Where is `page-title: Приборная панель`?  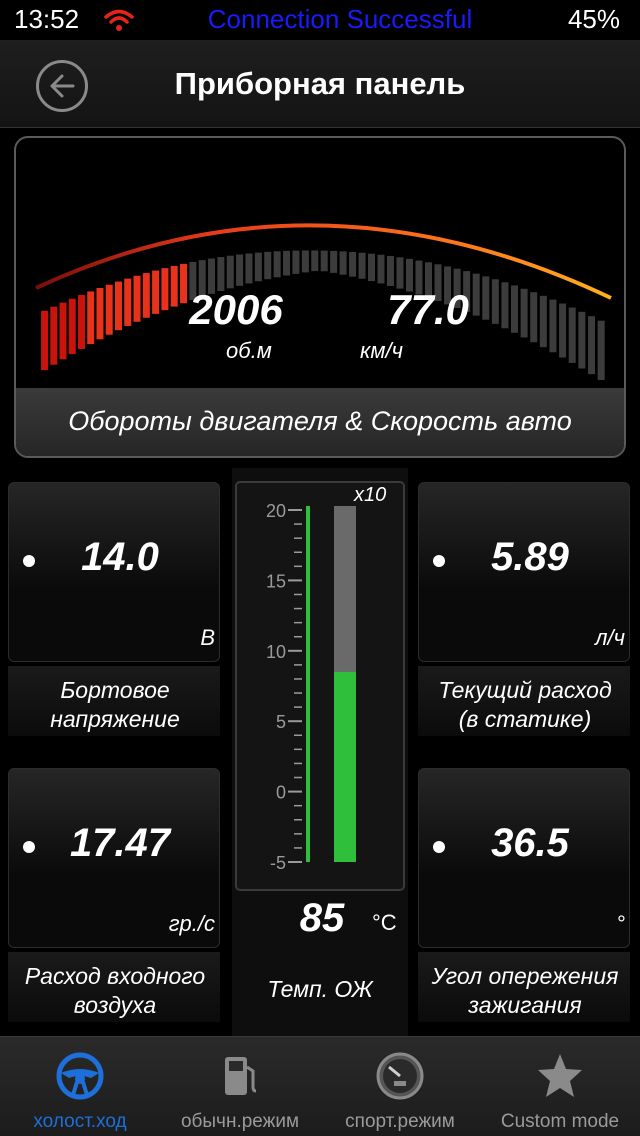
page-title: Приборная панель is located at coordinates (320, 83).